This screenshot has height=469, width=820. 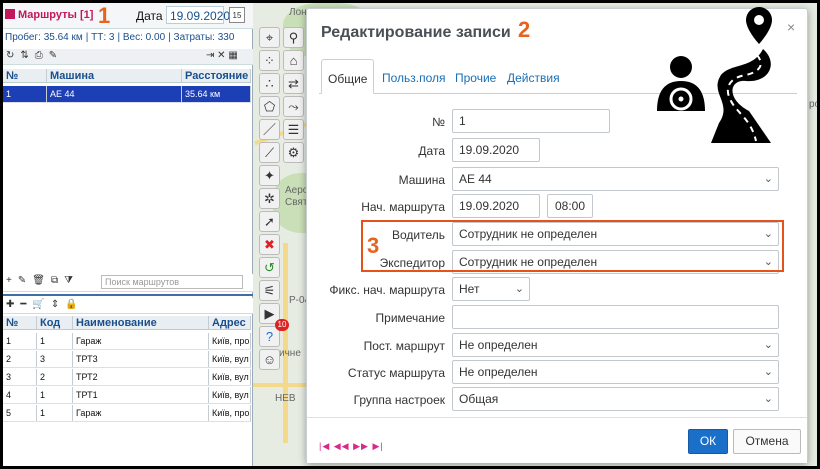 I want to click on points-grid-header: № Код Наименование Адрес, so click(x=127, y=323).